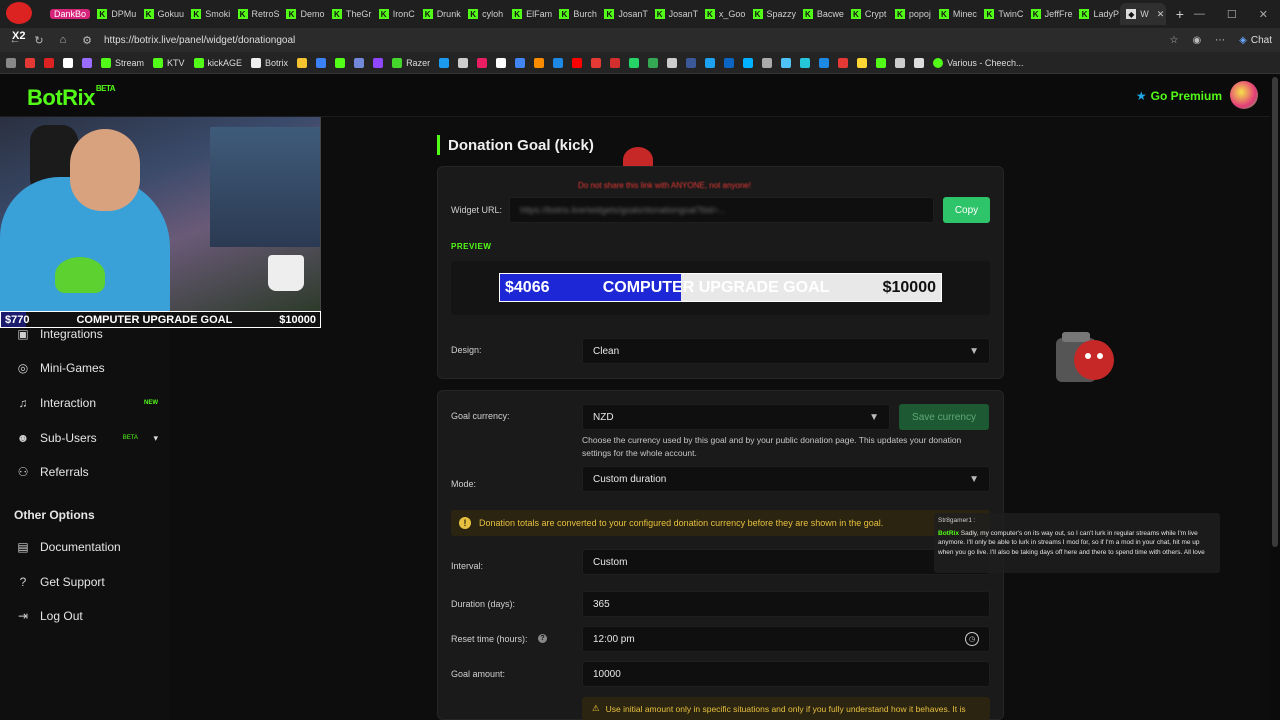 This screenshot has width=1280, height=720. What do you see at coordinates (91, 403) in the screenshot?
I see `sidebar-item-interaction: ♫ Interaction NEW` at bounding box center [91, 403].